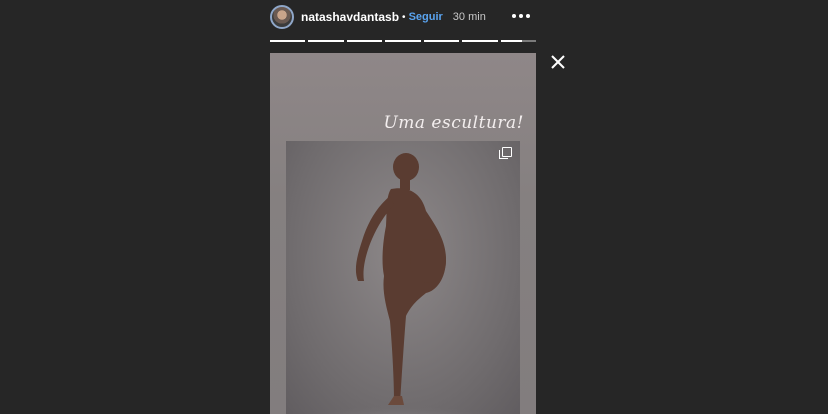  Describe the element at coordinates (518, 41) in the screenshot. I see `progress-segment-current` at that location.